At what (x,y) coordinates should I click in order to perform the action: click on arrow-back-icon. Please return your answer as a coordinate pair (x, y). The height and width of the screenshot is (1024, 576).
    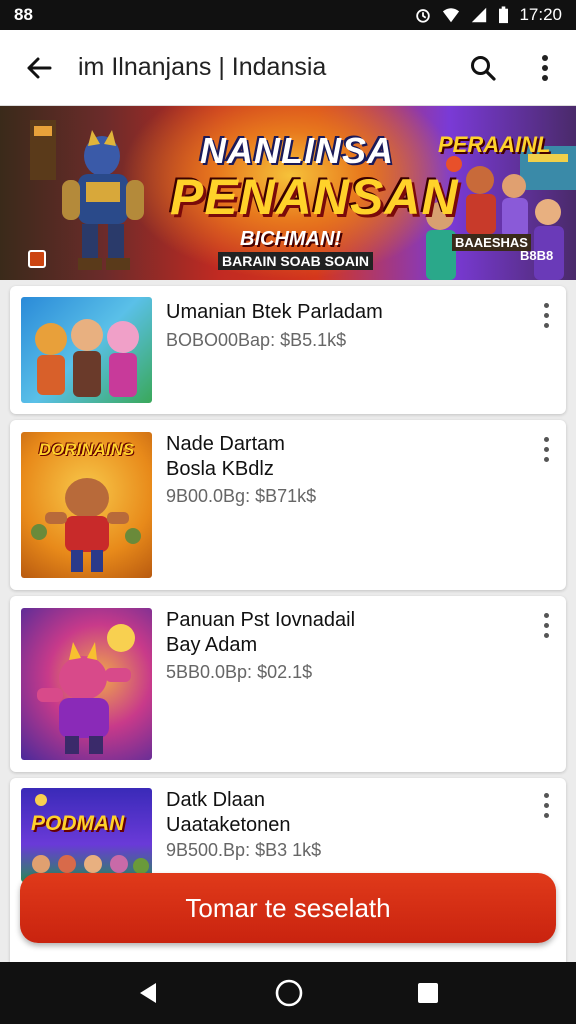
    Looking at the image, I should click on (39, 67).